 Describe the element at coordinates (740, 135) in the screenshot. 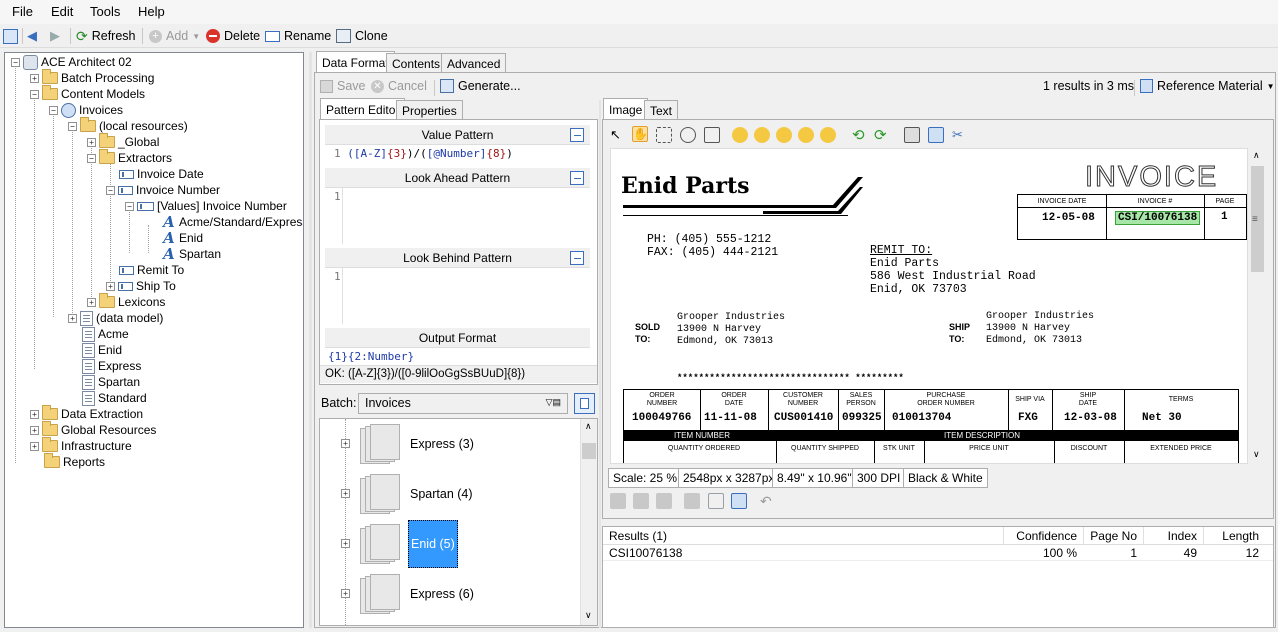

I see `zoom-in-icon` at that location.